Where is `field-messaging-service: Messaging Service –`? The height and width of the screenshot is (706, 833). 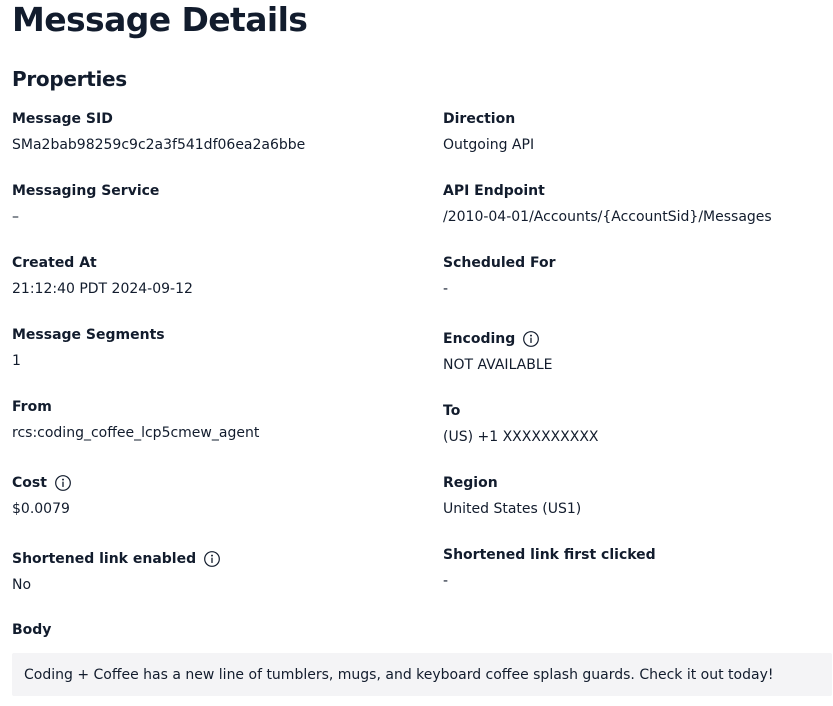
field-messaging-service: Messaging Service – is located at coordinates (212, 204).